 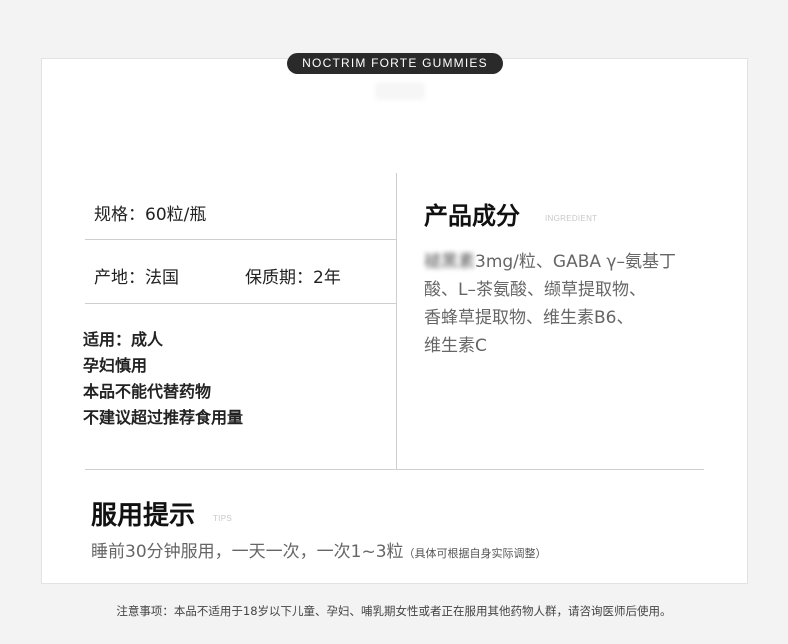 What do you see at coordinates (176, 215) in the screenshot?
I see `spec-value: 60粒/瓶` at bounding box center [176, 215].